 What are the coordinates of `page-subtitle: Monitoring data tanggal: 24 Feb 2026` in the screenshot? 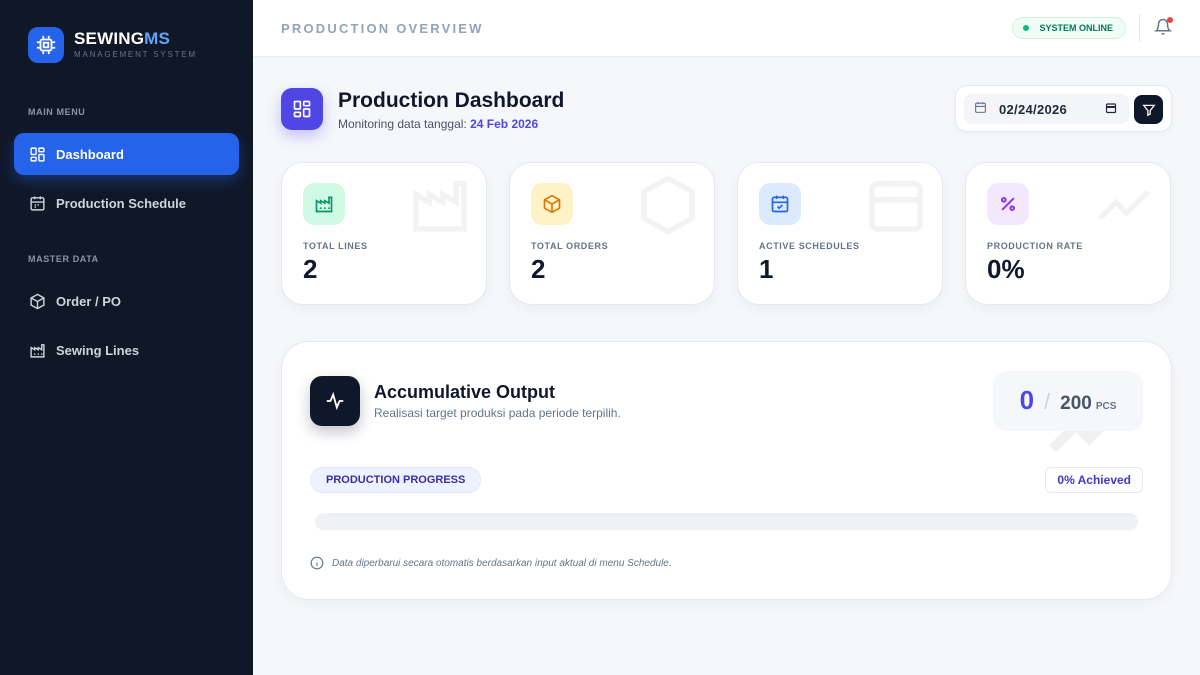 It's located at (438, 124).